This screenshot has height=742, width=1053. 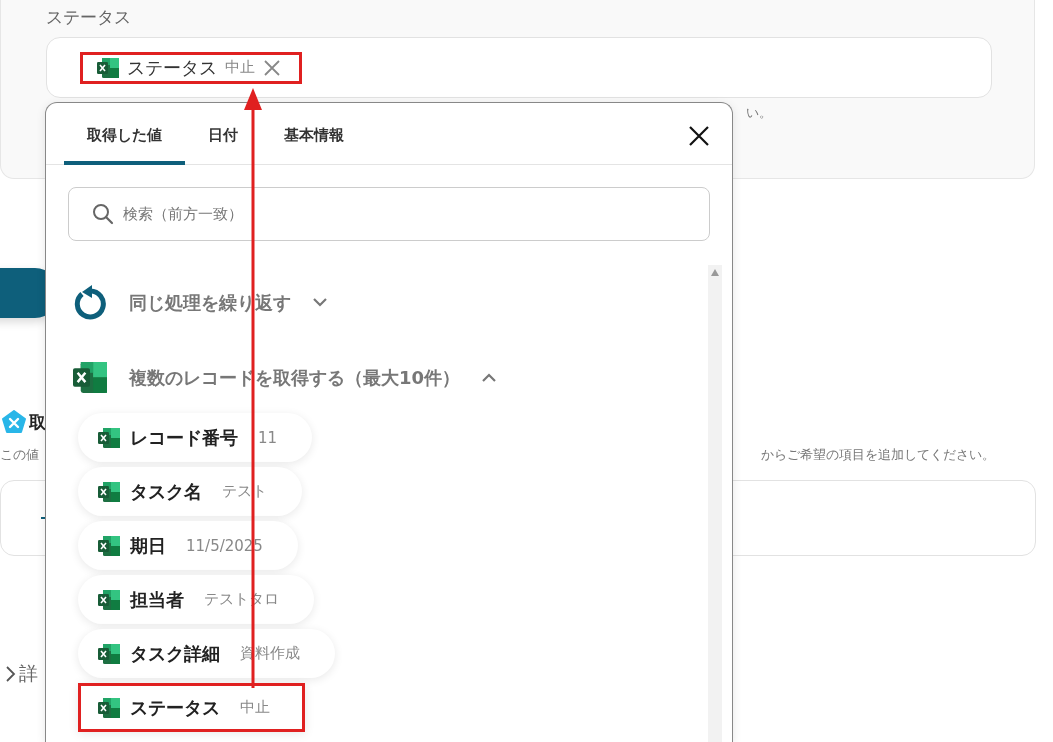 What do you see at coordinates (715, 272) in the screenshot?
I see `scroll-up-icon` at bounding box center [715, 272].